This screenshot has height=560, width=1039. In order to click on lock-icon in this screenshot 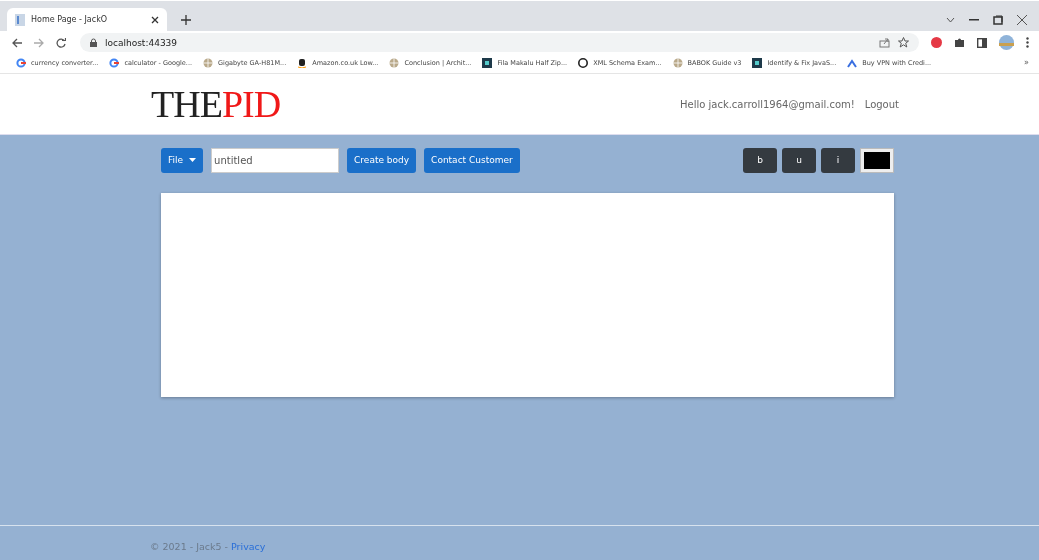, I will do `click(93, 42)`.